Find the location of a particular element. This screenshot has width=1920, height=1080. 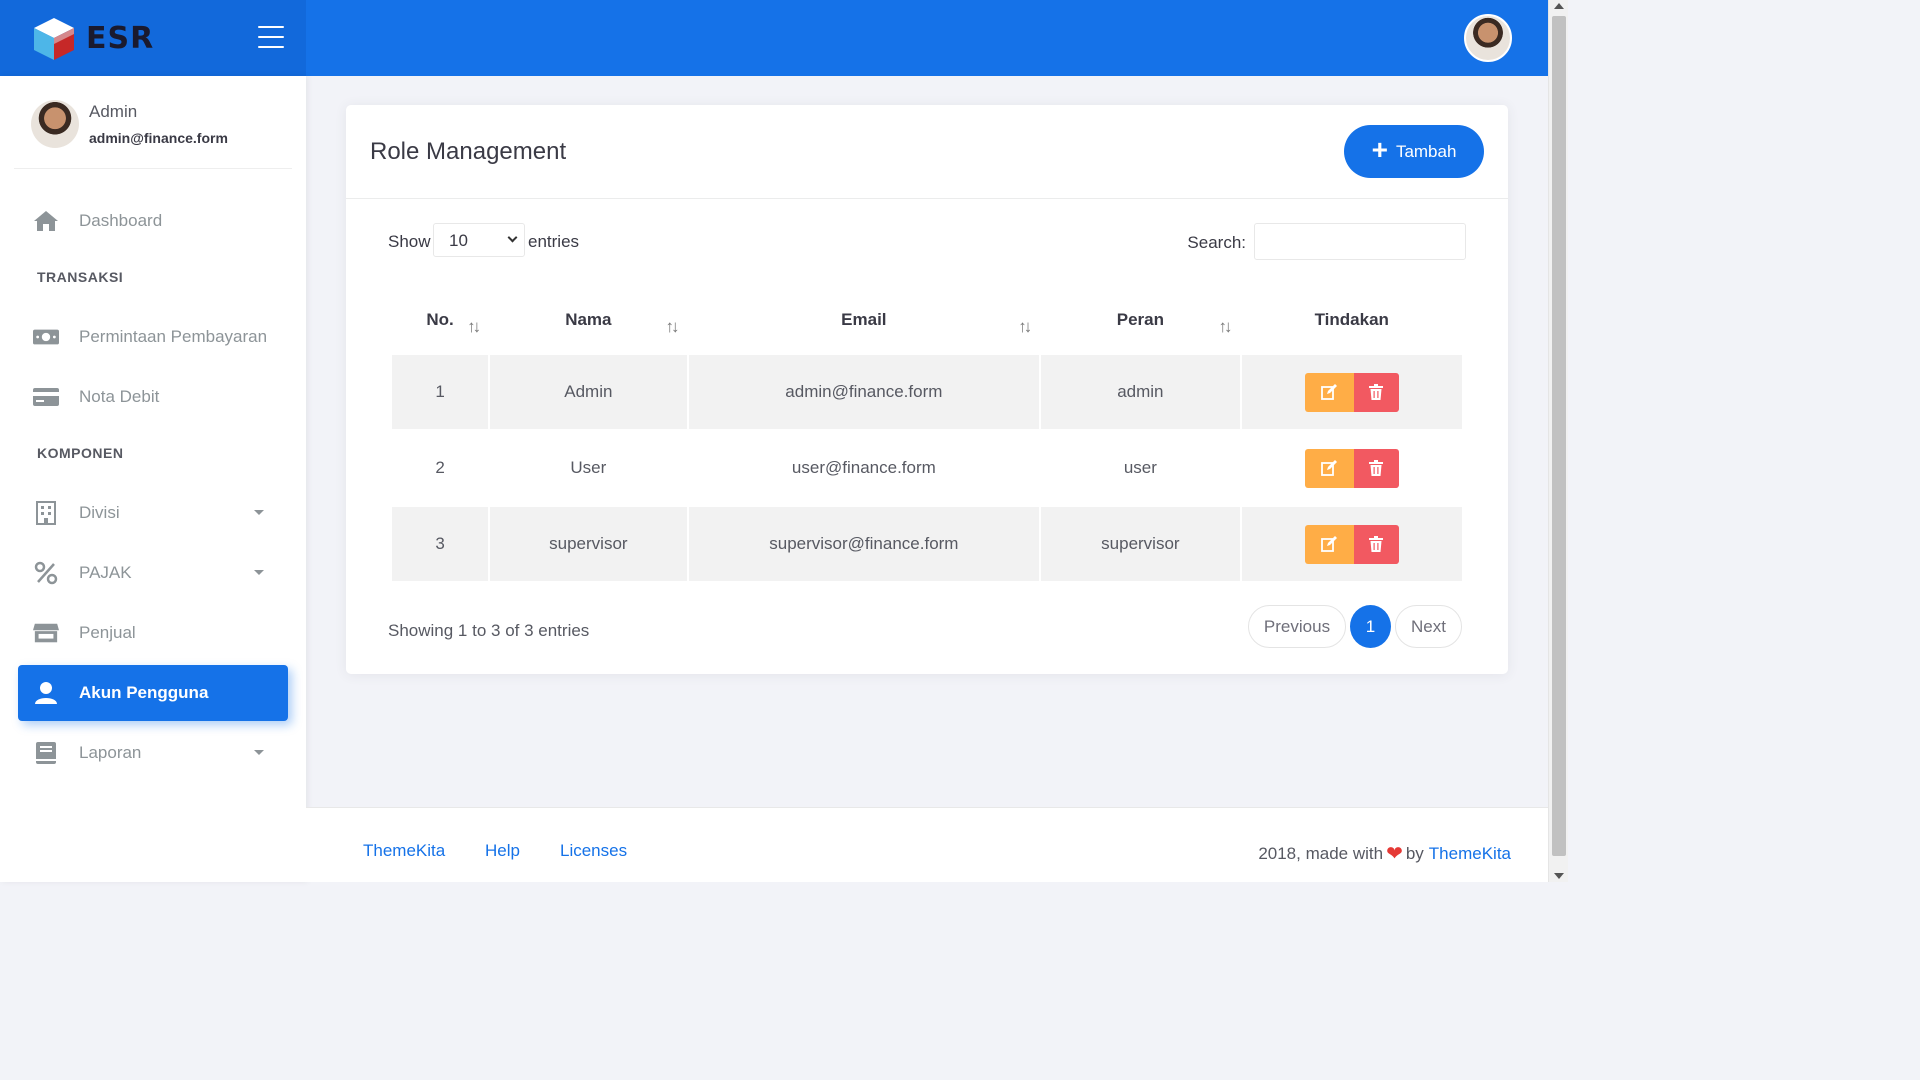

cell-nama: supervisor is located at coordinates (588, 544).